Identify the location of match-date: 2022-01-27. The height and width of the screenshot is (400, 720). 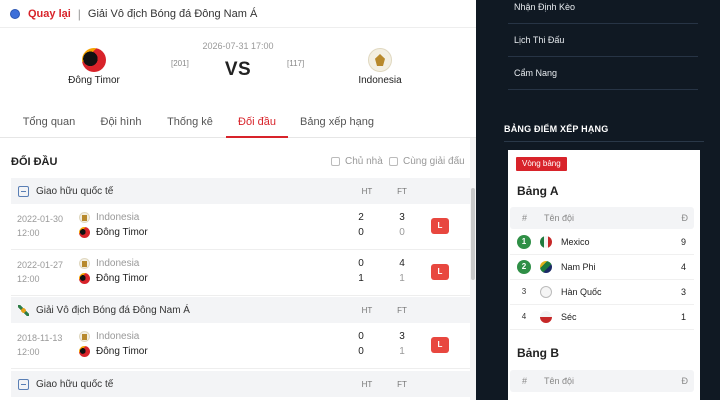
(40, 265).